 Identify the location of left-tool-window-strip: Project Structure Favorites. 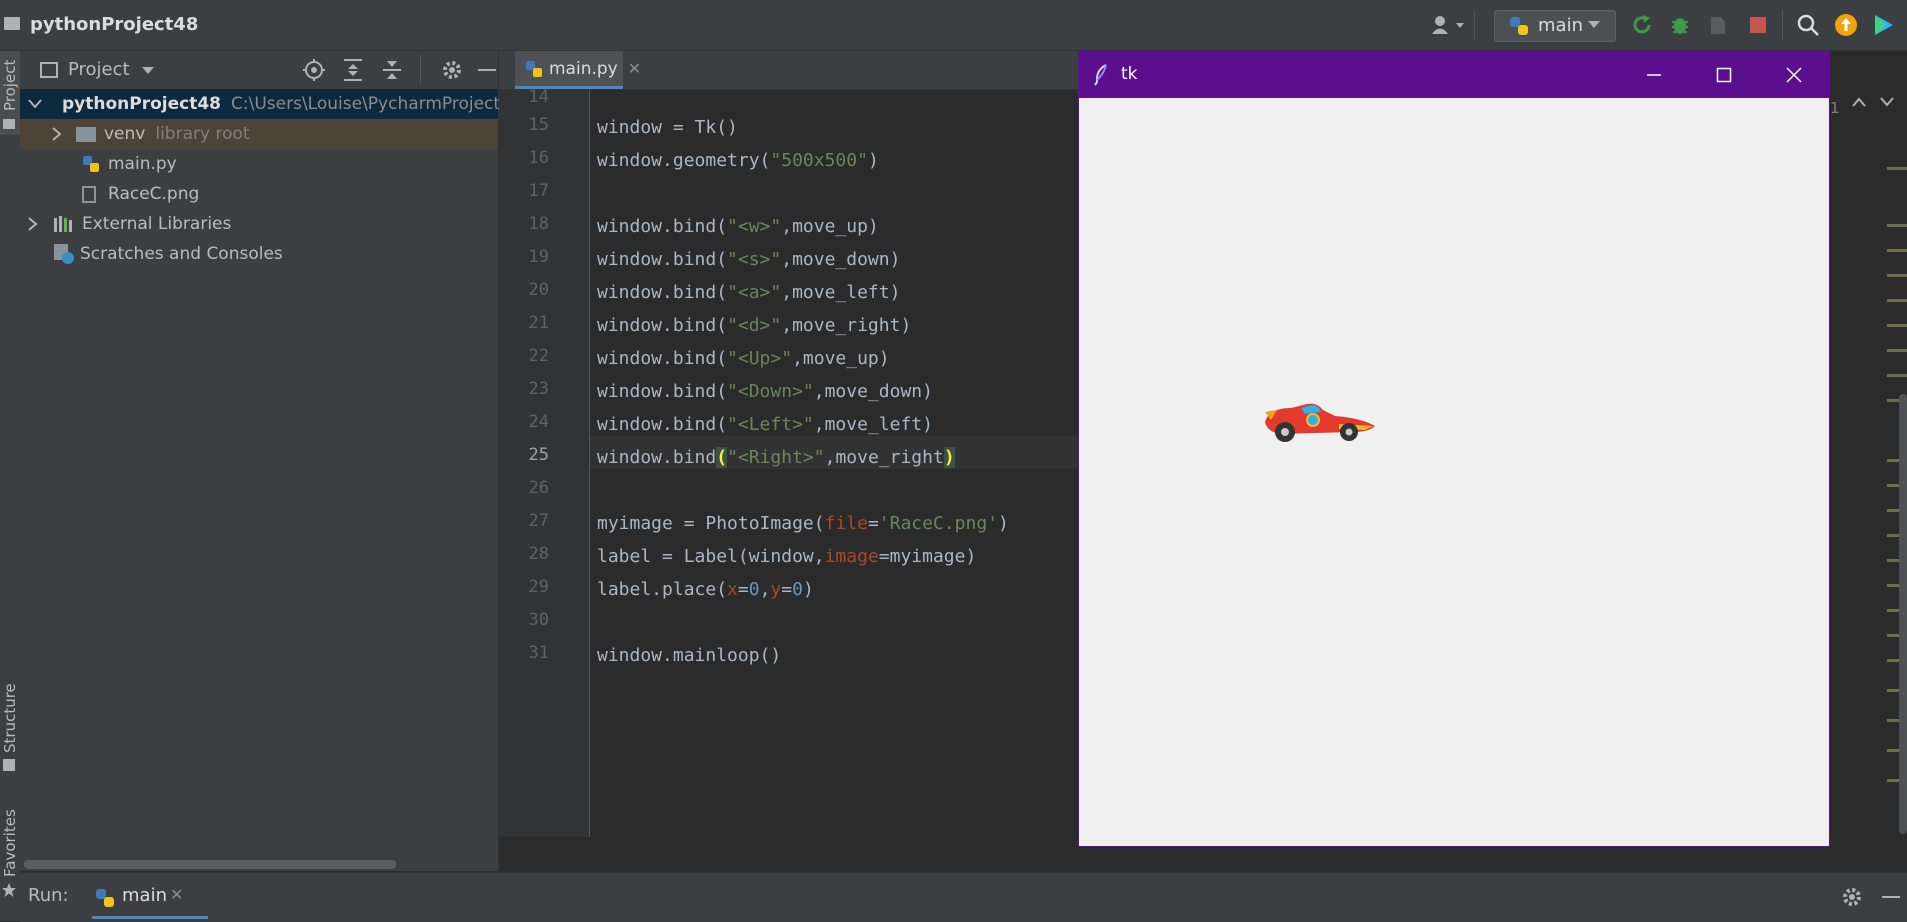
(10, 486).